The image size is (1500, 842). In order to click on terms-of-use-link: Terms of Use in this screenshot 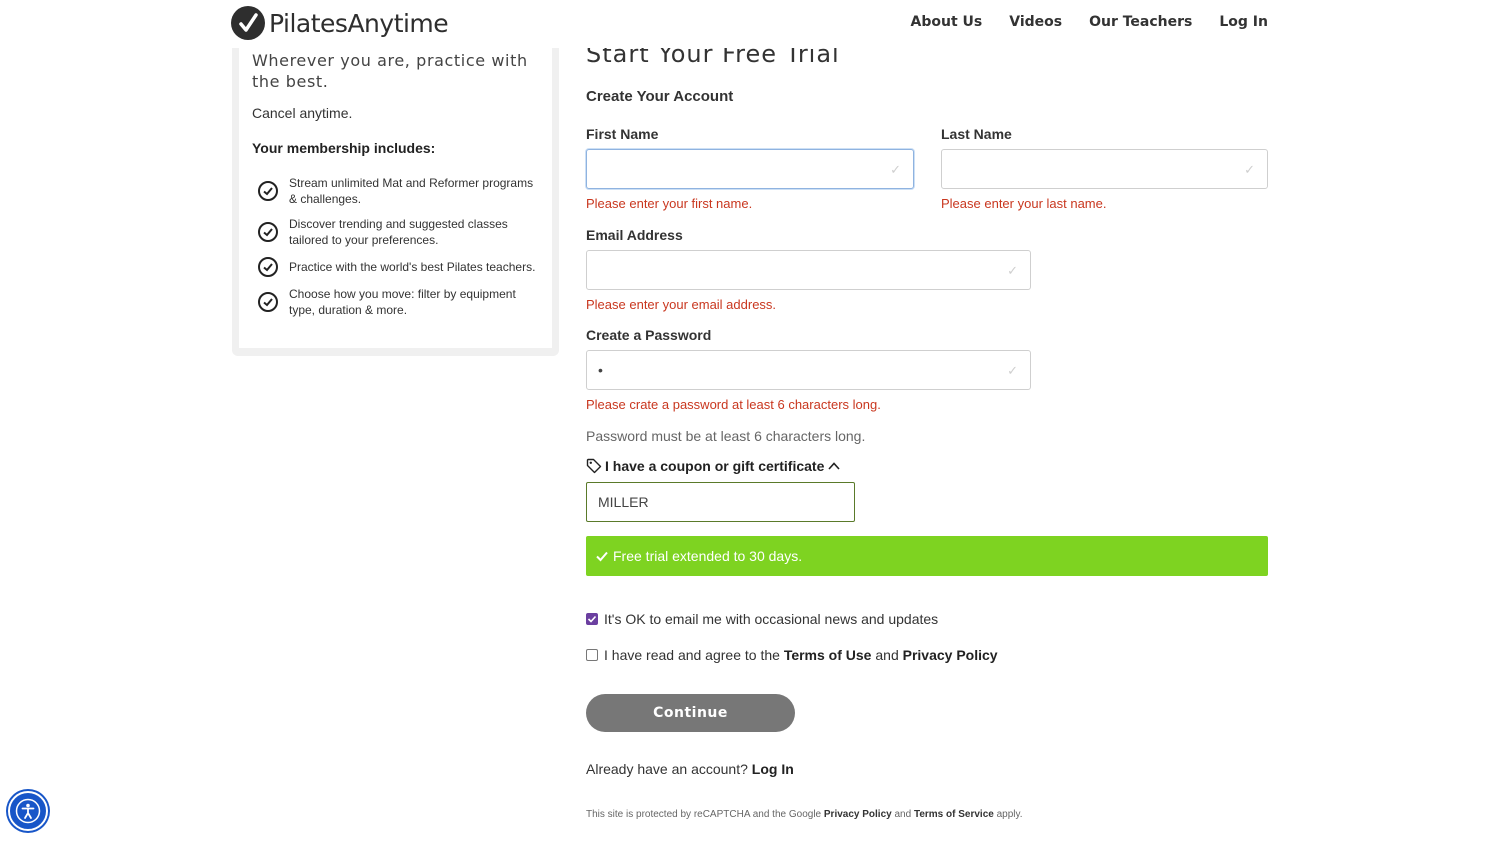, I will do `click(828, 655)`.